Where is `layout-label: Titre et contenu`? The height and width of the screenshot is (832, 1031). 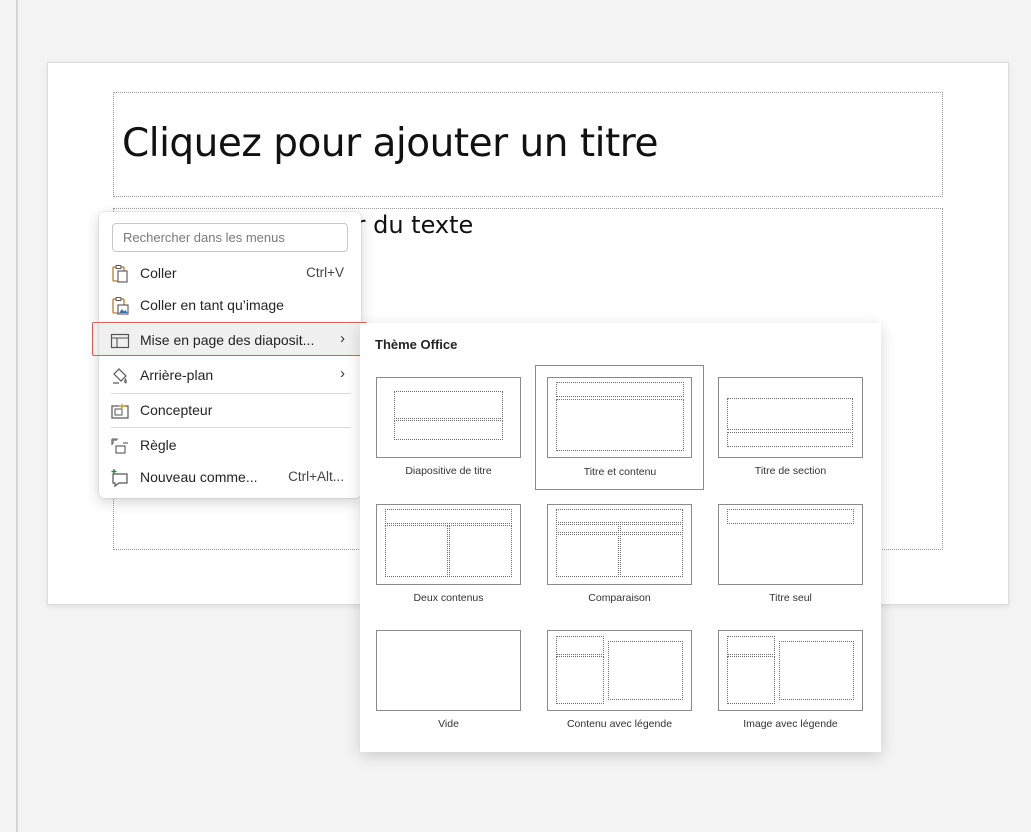
layout-label: Titre et contenu is located at coordinates (620, 472).